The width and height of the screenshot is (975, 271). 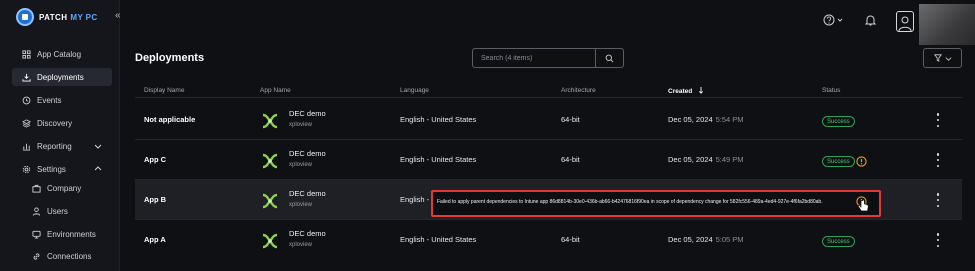 What do you see at coordinates (98, 146) in the screenshot?
I see `chevron-down-icon` at bounding box center [98, 146].